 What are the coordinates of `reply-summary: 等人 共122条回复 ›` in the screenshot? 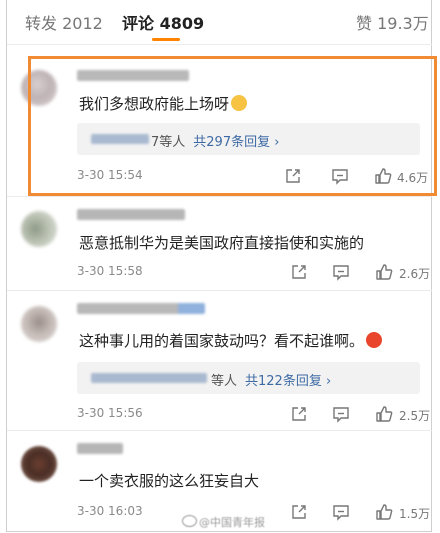 It's located at (271, 379).